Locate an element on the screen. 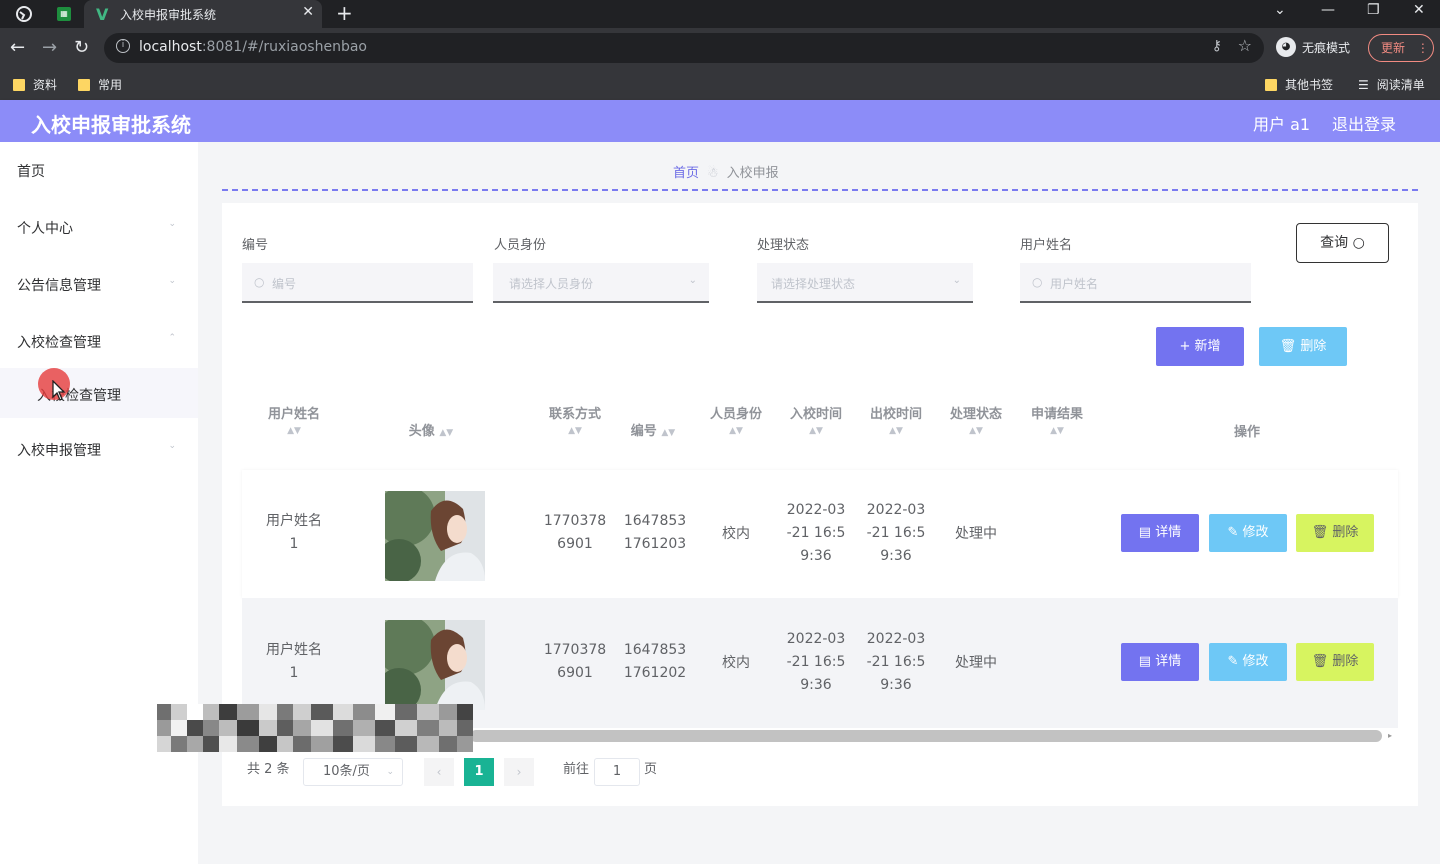  folder-icon is located at coordinates (1271, 84).